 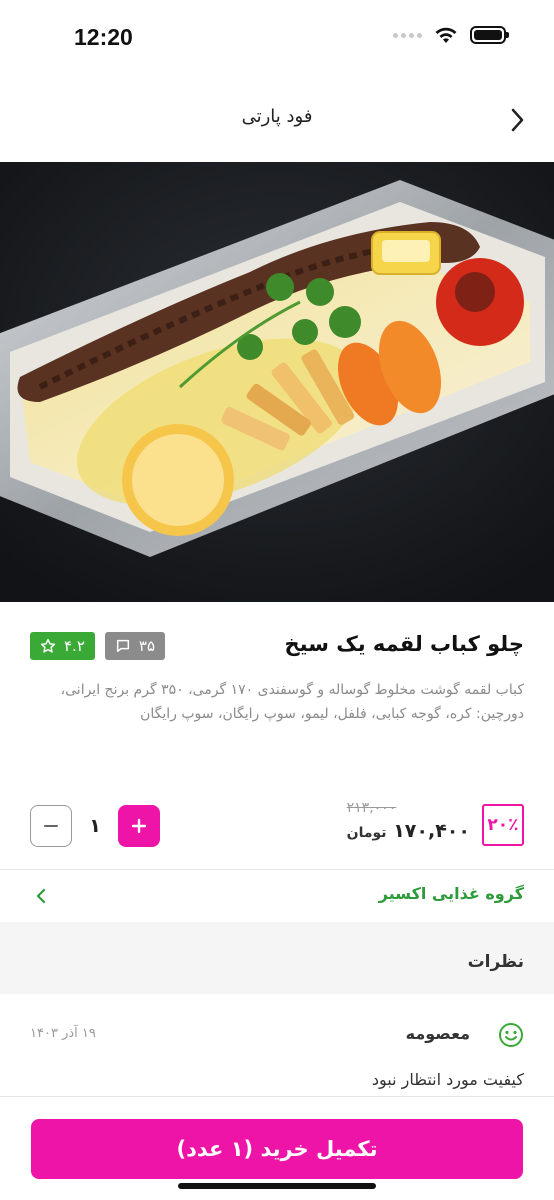 I want to click on increase-button, so click(x=139, y=826).